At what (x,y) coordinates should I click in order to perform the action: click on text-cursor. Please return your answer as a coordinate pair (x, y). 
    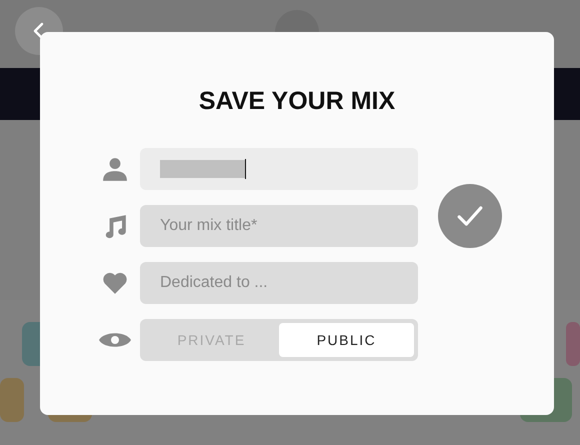
    Looking at the image, I should click on (245, 169).